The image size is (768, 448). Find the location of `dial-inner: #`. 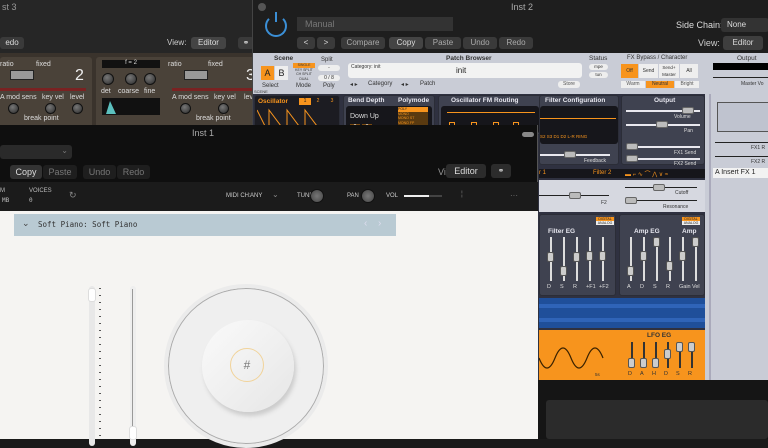

dial-inner: # is located at coordinates (248, 366).